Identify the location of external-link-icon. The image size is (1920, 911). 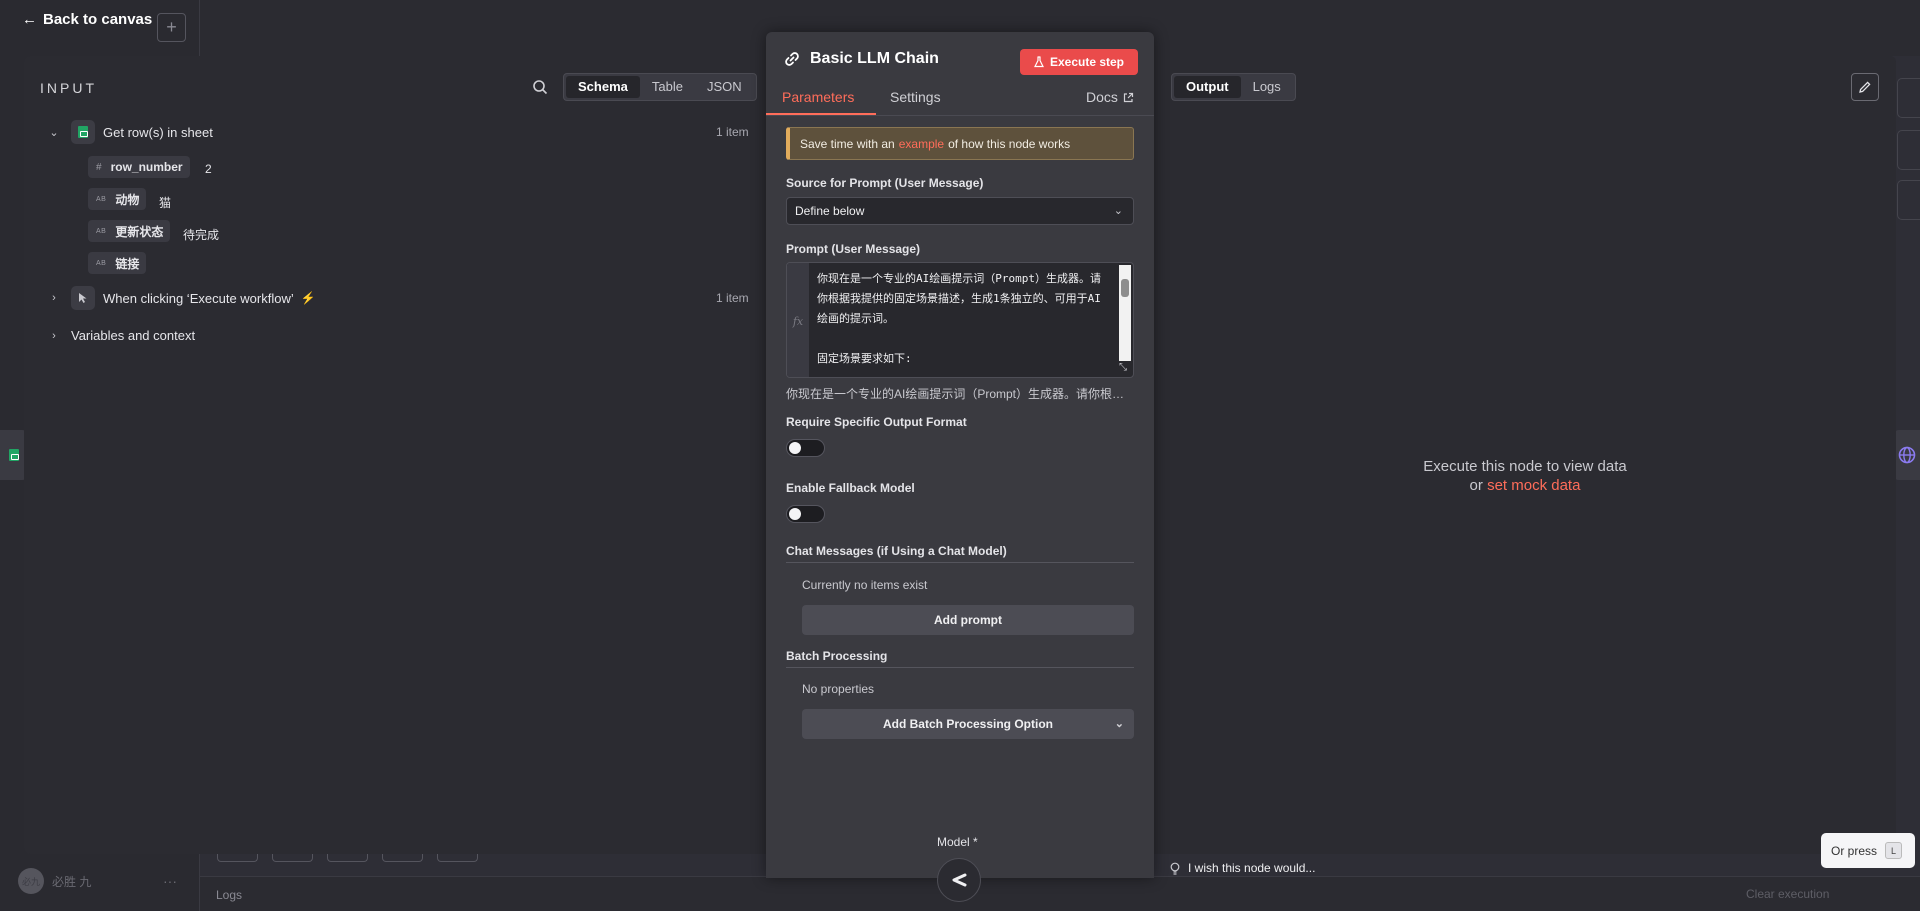
(1128, 97).